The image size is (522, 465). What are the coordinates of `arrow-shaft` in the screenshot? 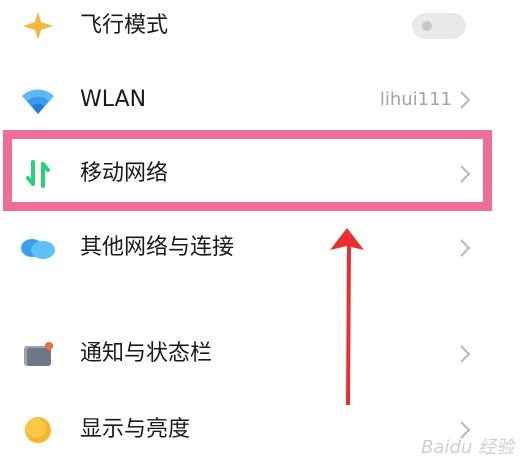 It's located at (348, 325).